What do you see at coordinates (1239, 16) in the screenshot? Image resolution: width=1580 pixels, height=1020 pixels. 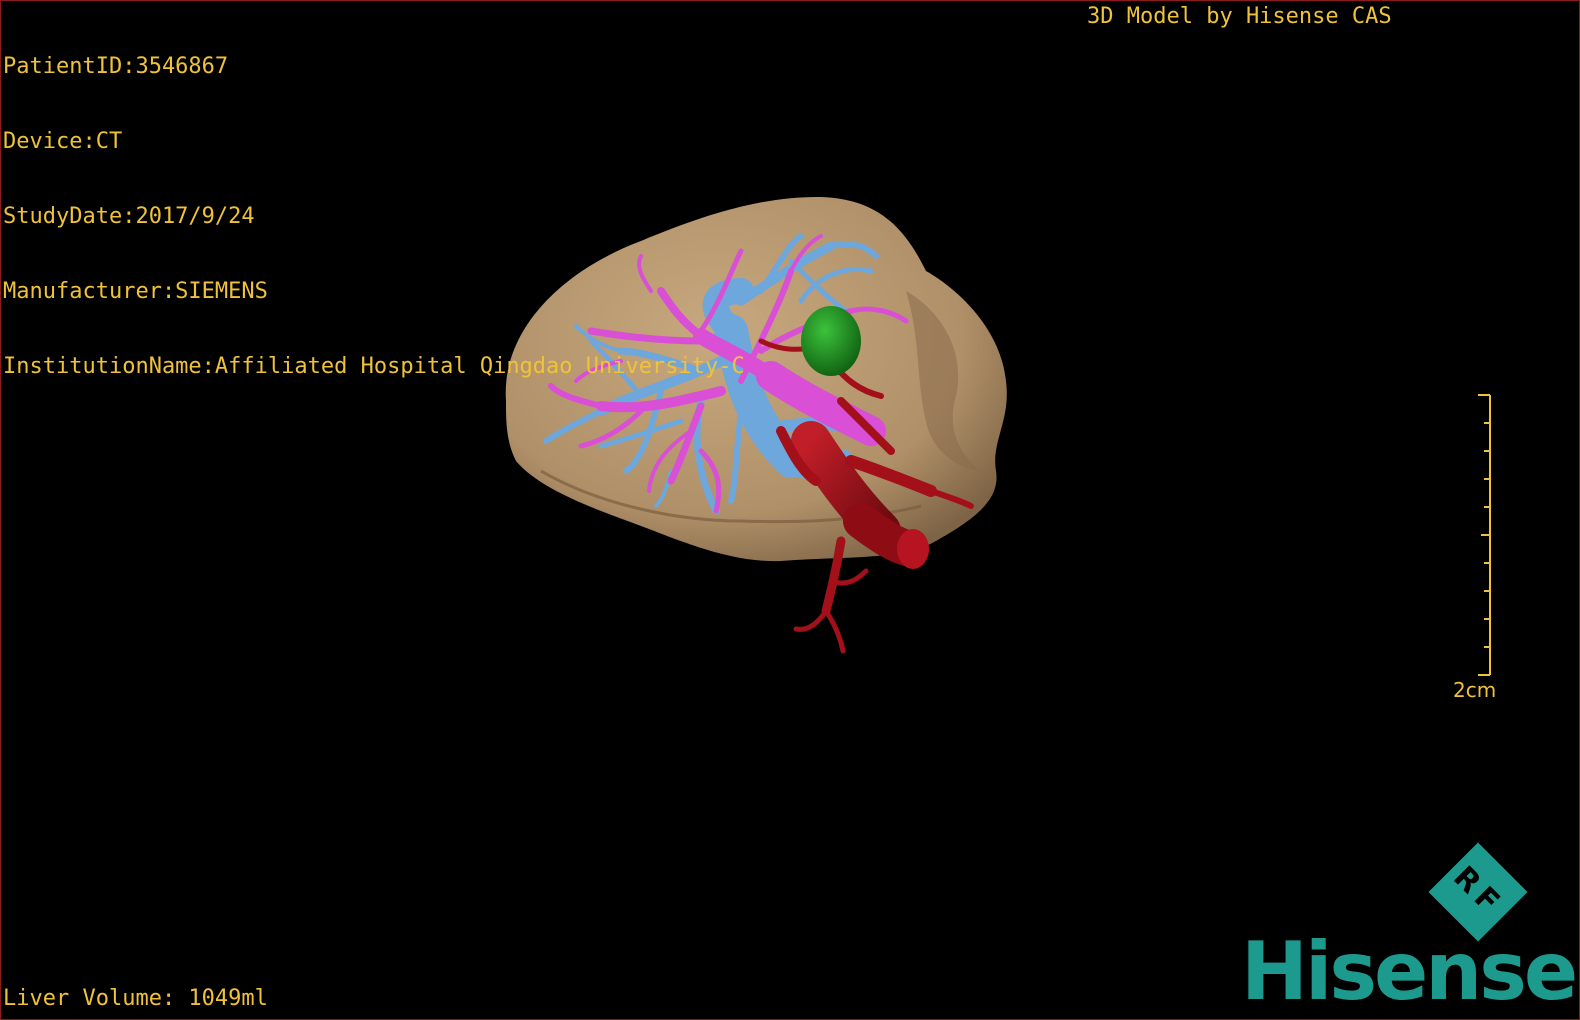 I see `model-credit: 3D Model by Hisense CAS` at bounding box center [1239, 16].